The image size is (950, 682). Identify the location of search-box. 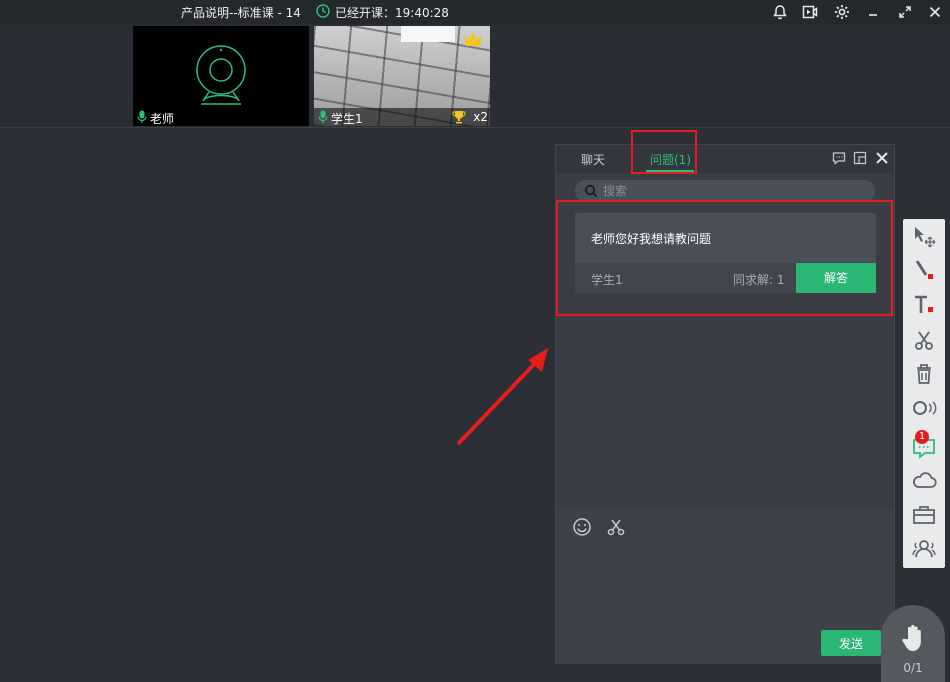
(725, 191).